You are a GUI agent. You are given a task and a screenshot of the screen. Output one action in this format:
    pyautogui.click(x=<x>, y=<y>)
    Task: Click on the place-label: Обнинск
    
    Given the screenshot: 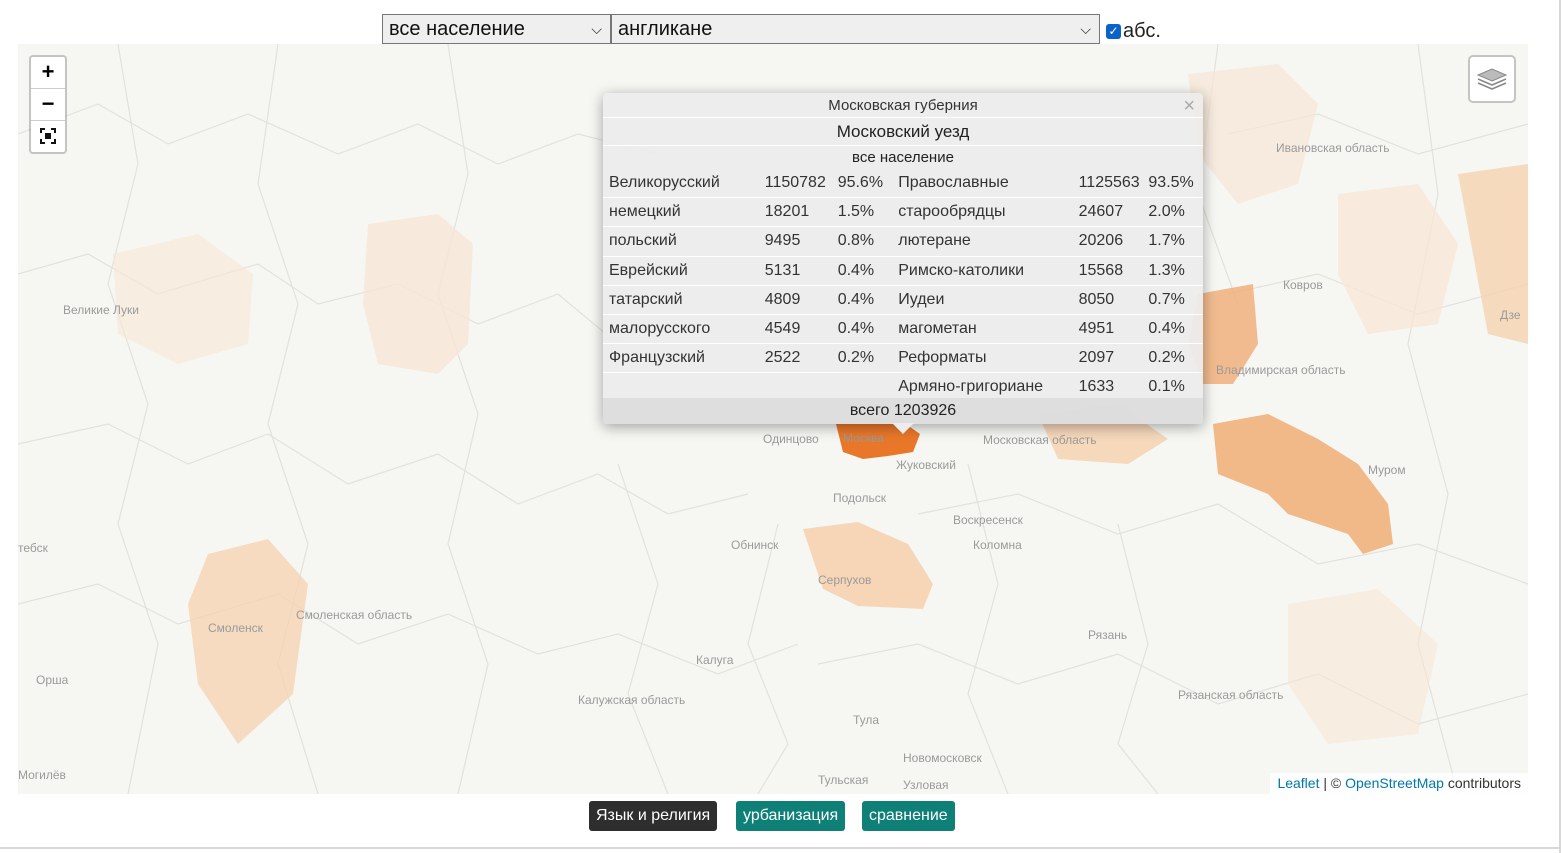 What is the action you would take?
    pyautogui.click(x=755, y=545)
    